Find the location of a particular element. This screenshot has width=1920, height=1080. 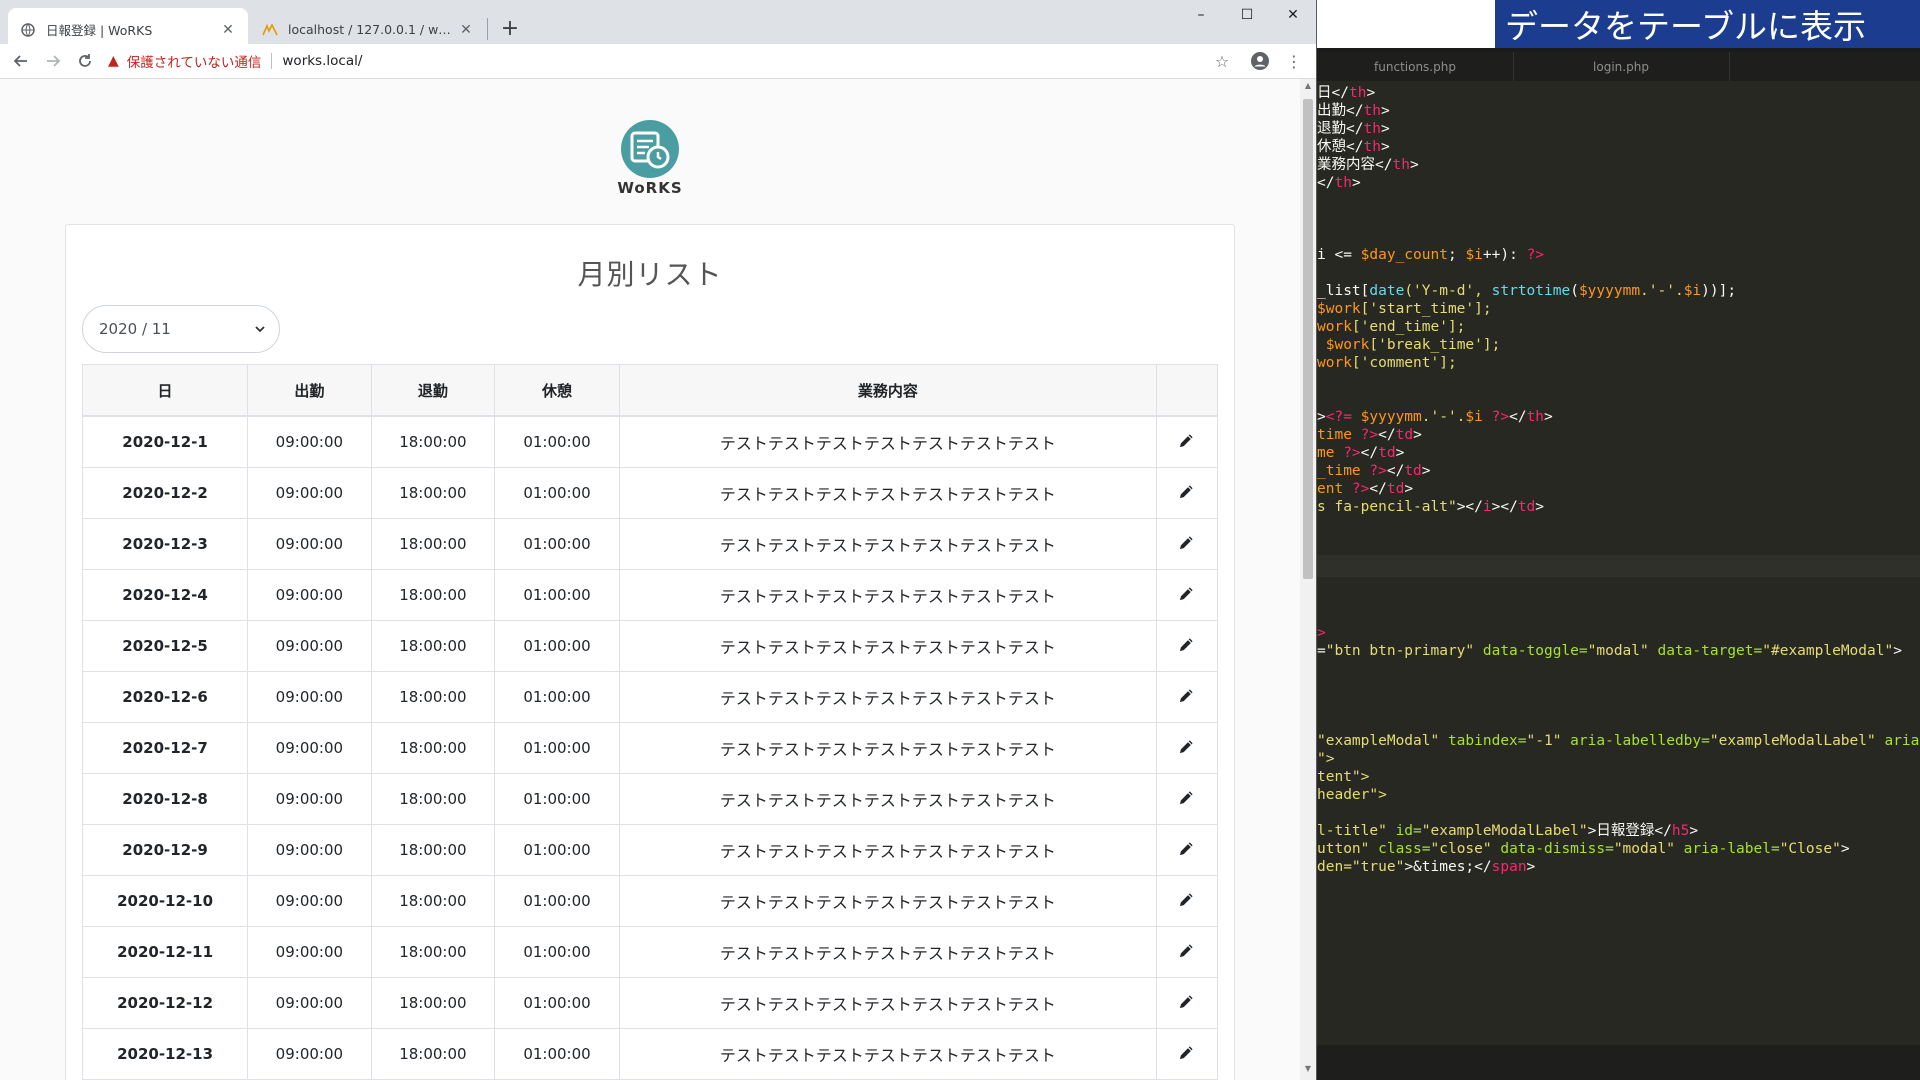

code-token: 出勤</ is located at coordinates (1340, 111).